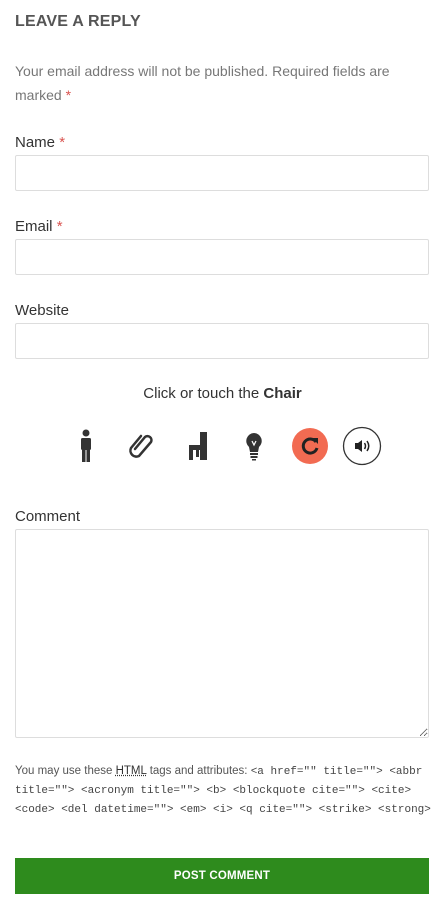  What do you see at coordinates (230, 446) in the screenshot?
I see `captcha-icons` at bounding box center [230, 446].